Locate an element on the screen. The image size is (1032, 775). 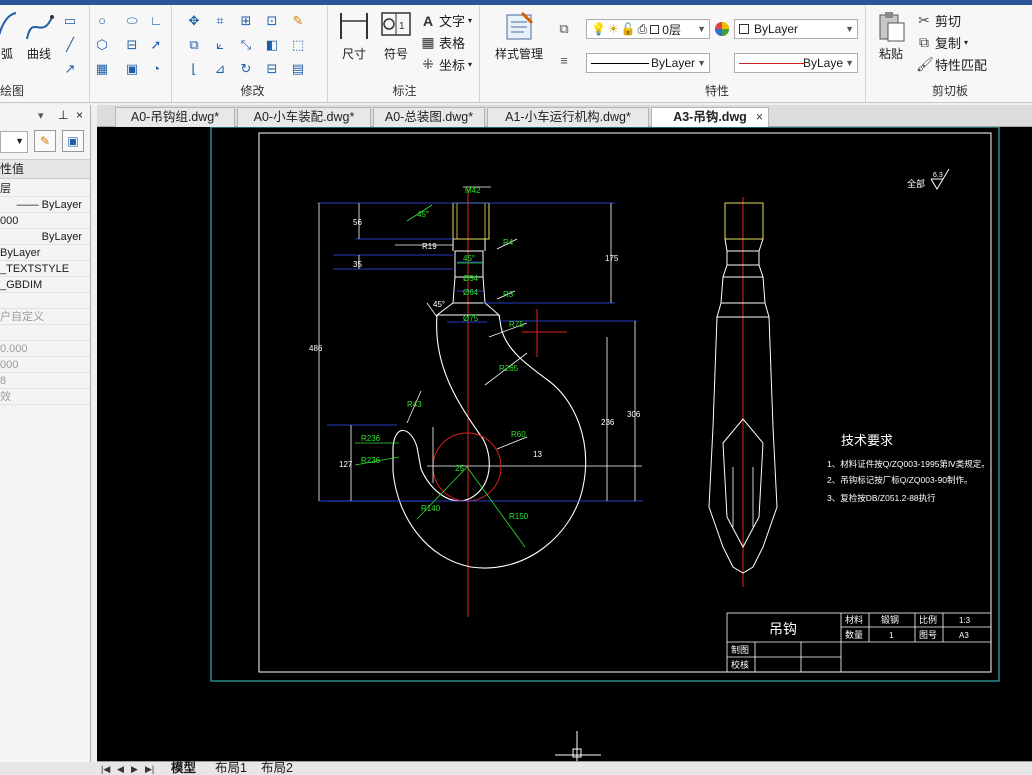
mirror-icon: ⟀ is located at coordinates (220, 45).